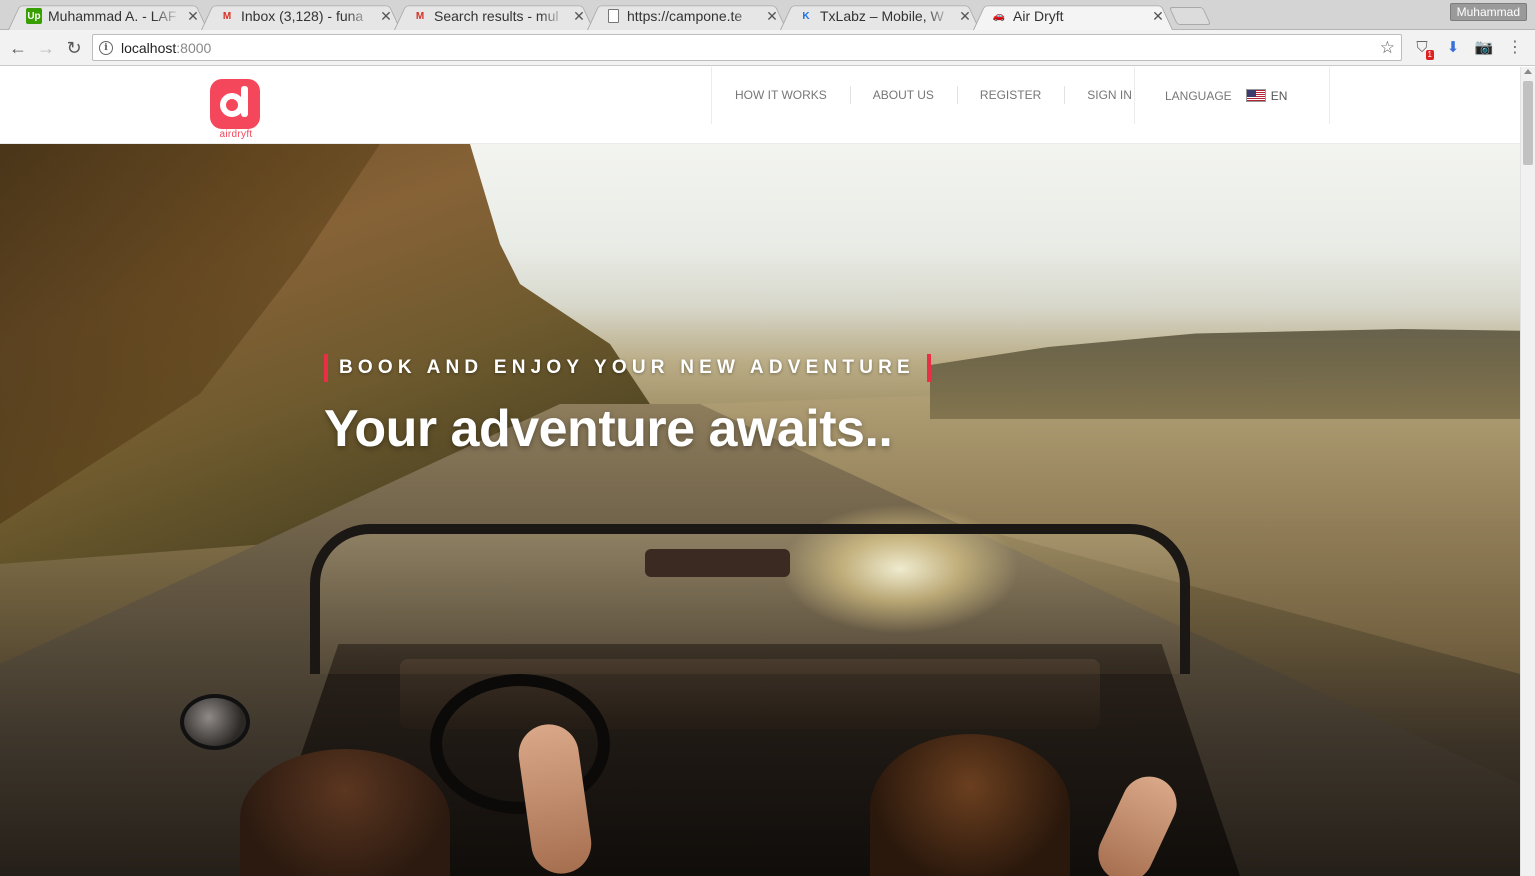  Describe the element at coordinates (613, 16) in the screenshot. I see `document-icon` at that location.